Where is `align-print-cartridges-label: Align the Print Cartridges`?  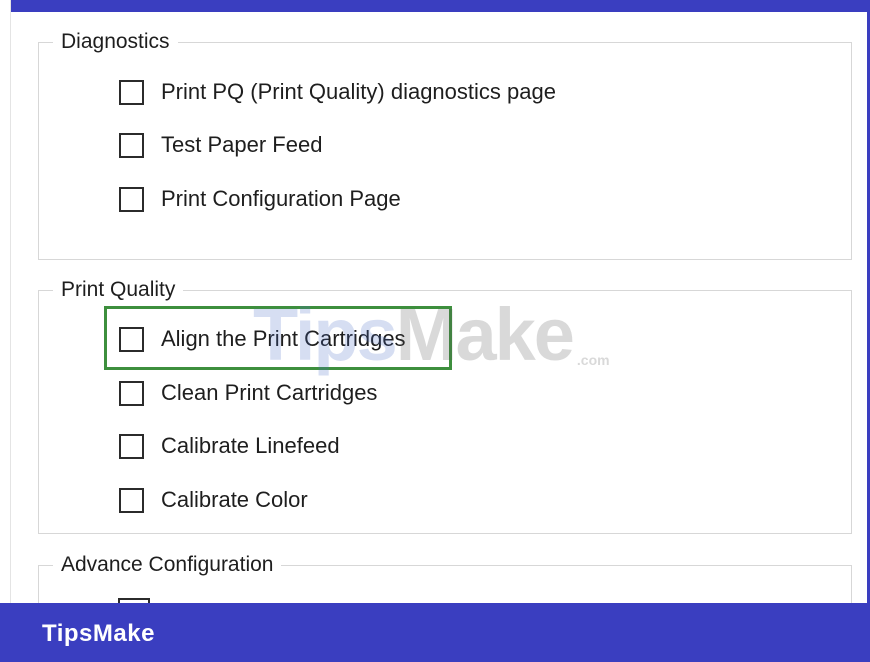 align-print-cartridges-label: Align the Print Cartridges is located at coordinates (283, 338).